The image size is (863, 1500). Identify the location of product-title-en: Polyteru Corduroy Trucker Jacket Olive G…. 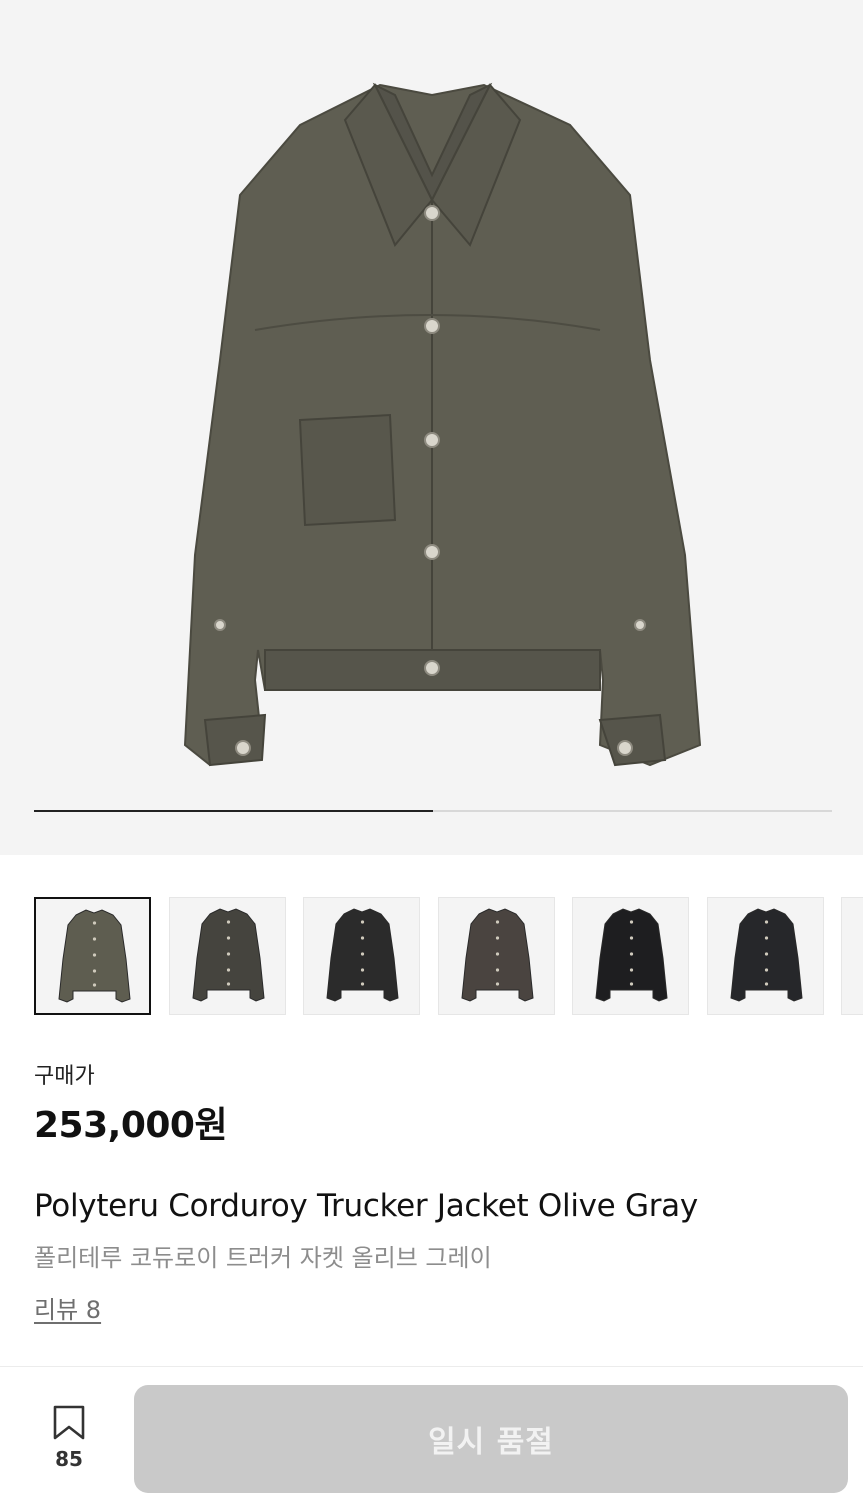
(366, 1206).